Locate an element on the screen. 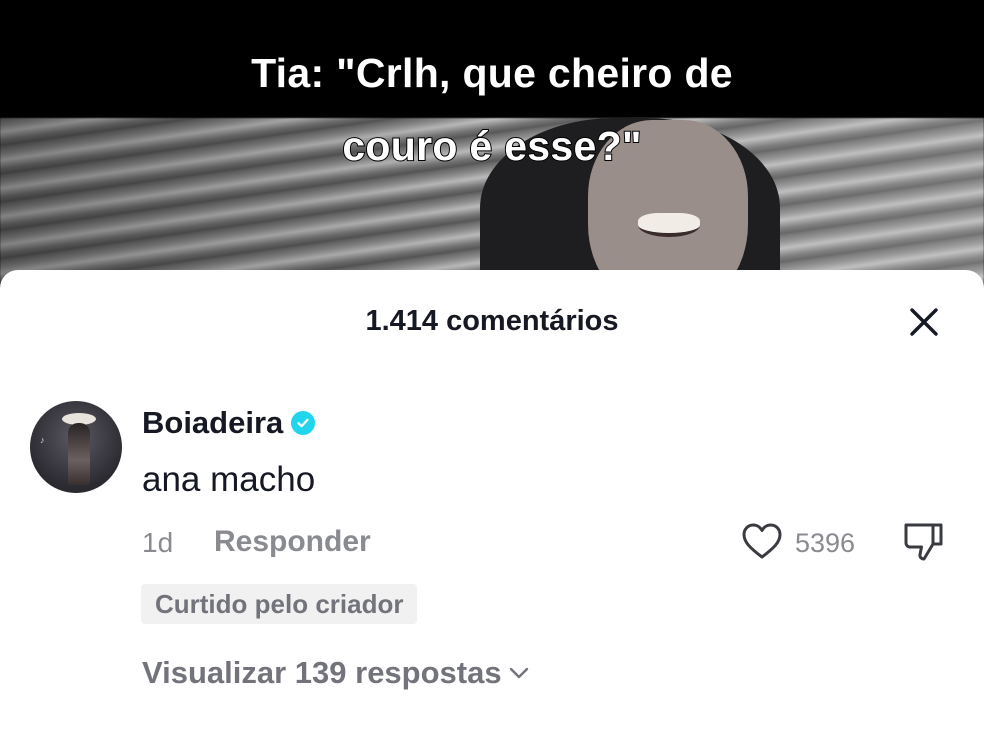  thumbs-down-icon is located at coordinates (923, 542).